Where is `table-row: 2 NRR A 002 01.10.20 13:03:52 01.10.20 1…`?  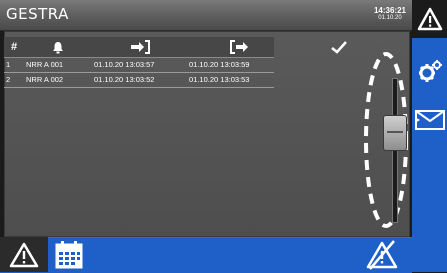
table-row: 2 NRR A 002 01.10.20 13:03:52 01.10.20 1… is located at coordinates (139, 80).